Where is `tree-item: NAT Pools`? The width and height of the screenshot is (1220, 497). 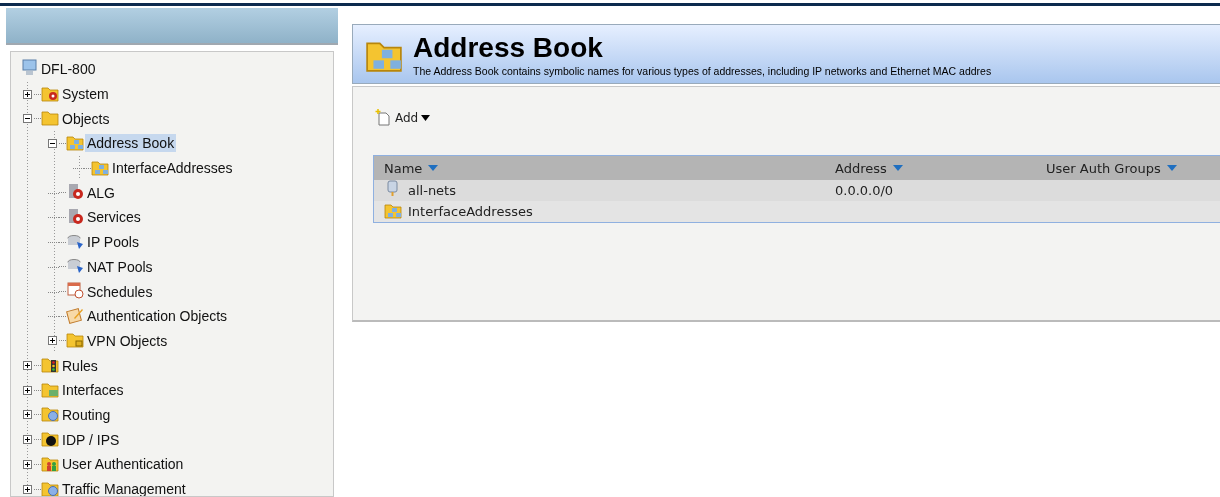
tree-item: NAT Pools is located at coordinates (120, 266).